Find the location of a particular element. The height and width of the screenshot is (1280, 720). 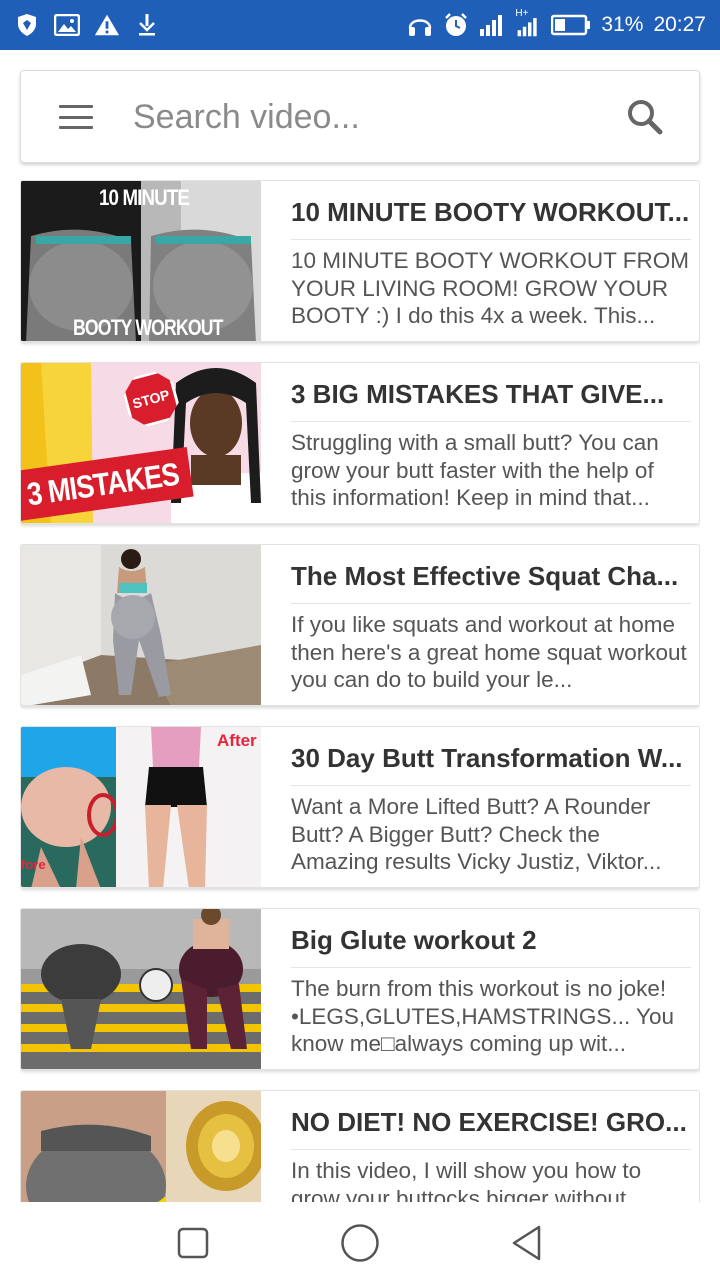

system-nav-bar is located at coordinates (360, 1242).